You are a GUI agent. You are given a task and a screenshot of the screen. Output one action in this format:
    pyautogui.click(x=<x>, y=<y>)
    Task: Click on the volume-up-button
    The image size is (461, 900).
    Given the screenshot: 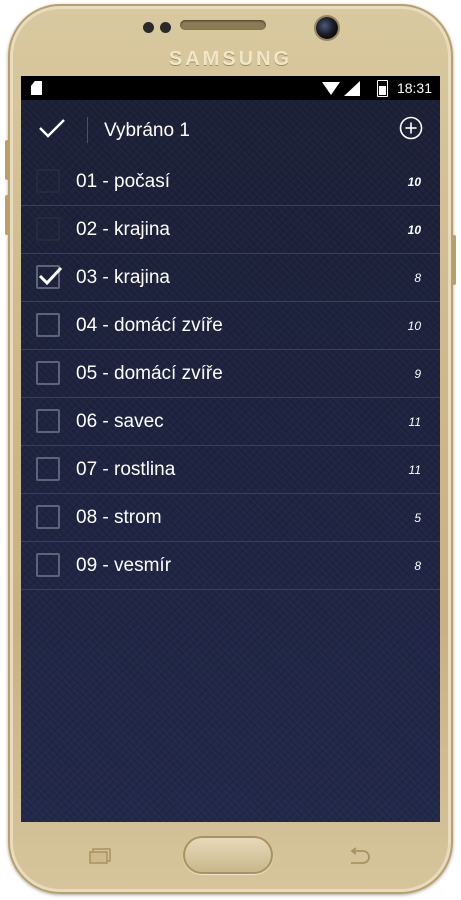 What is the action you would take?
    pyautogui.click(x=7, y=160)
    